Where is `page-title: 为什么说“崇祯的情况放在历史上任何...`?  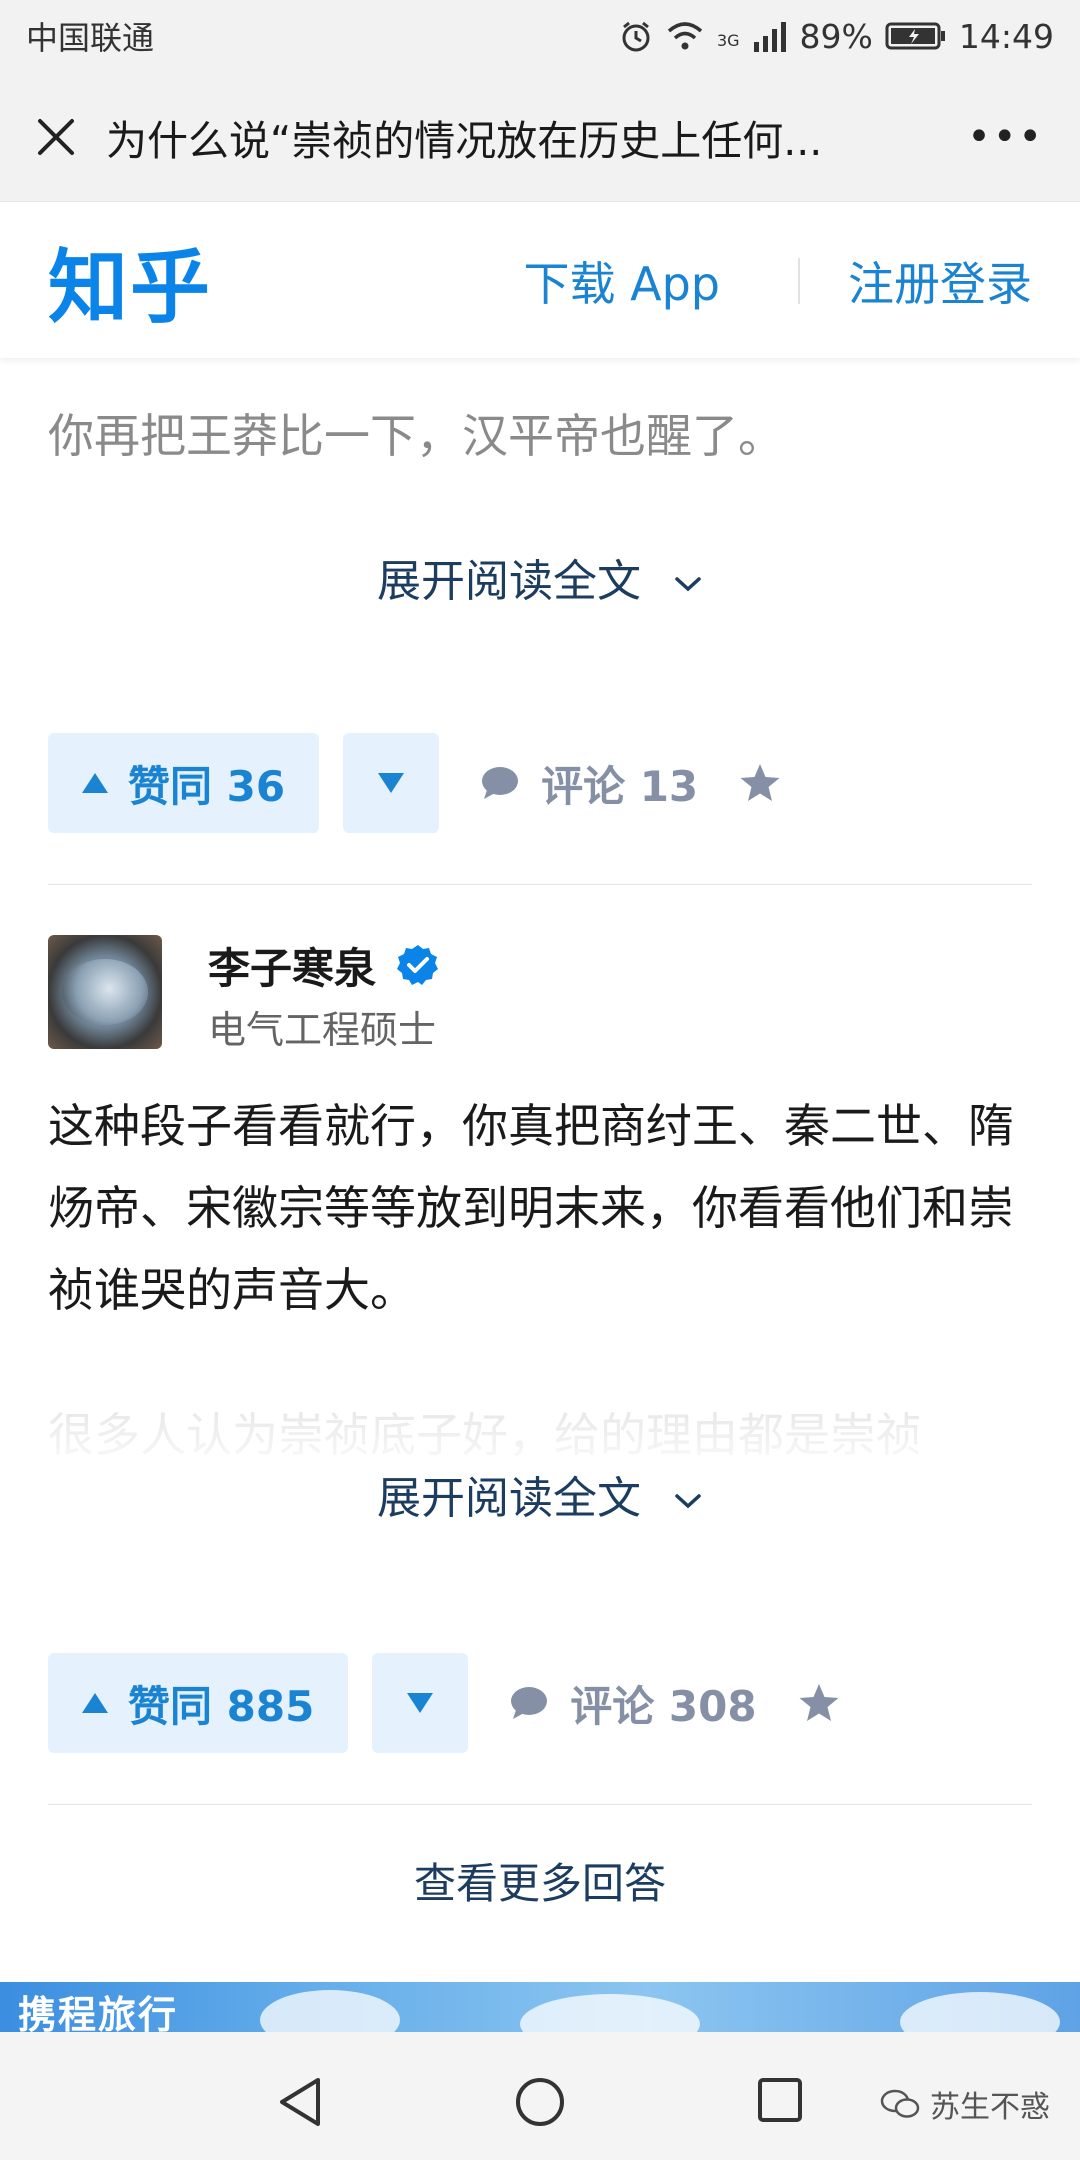
page-title: 为什么说“崇祯的情况放在历史上任何... is located at coordinates (464, 140).